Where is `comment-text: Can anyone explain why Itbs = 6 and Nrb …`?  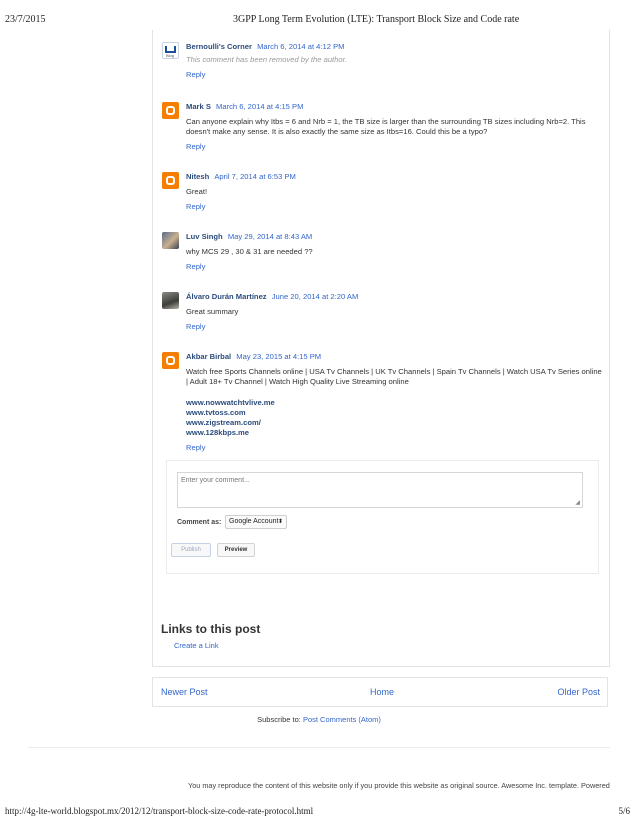 comment-text: Can anyone explain why Itbs = 6 and Nrb … is located at coordinates (386, 126).